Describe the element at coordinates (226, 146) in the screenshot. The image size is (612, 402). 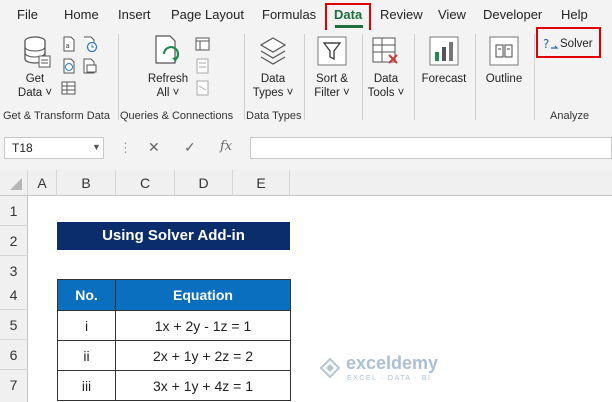
I see `insert-function-icon: fx` at that location.